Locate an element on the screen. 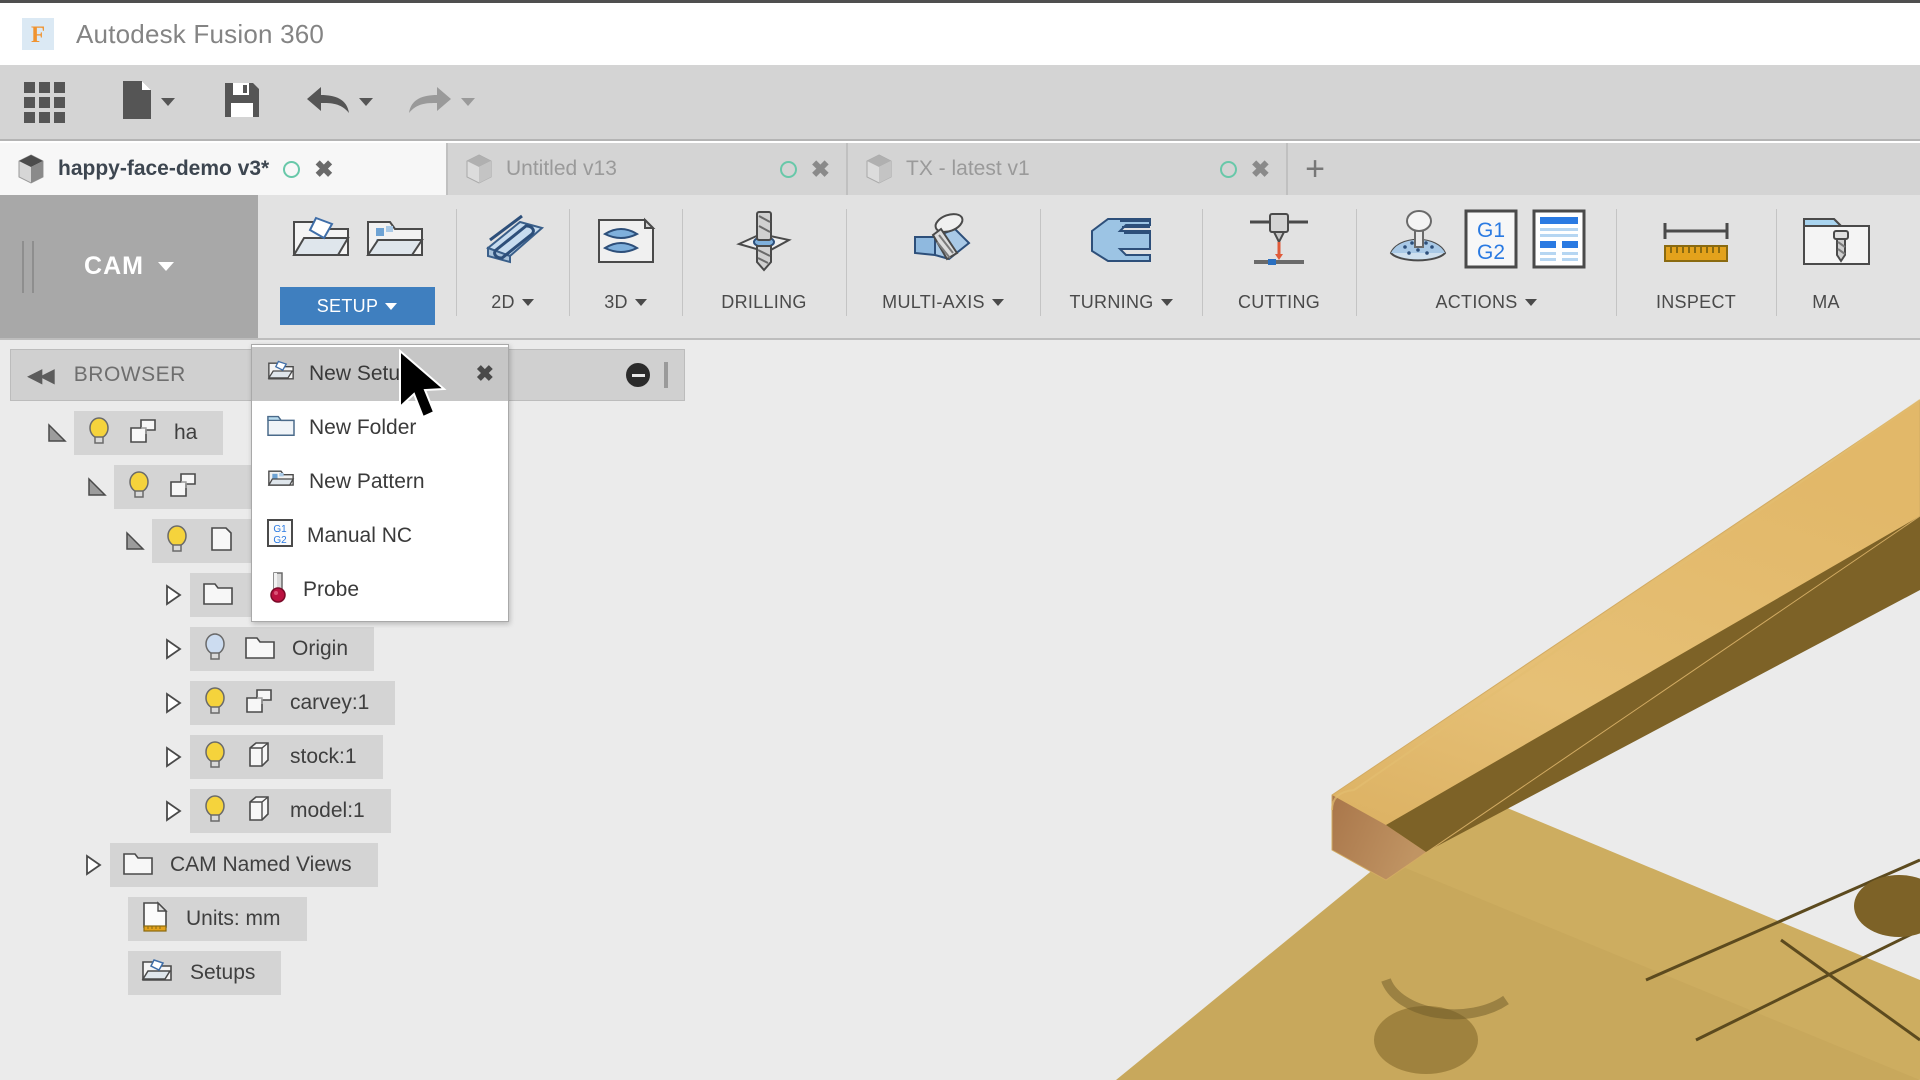 The width and height of the screenshot is (1920, 1080). tree-node: Setups is located at coordinates (205, 973).